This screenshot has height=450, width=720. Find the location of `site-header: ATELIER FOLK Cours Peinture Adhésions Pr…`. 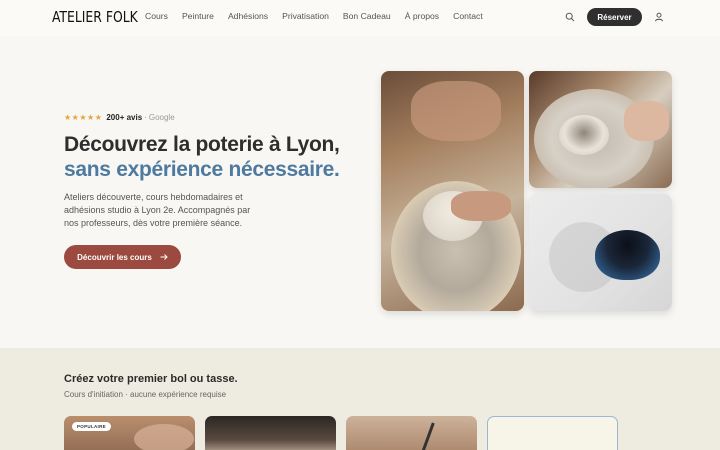

site-header: ATELIER FOLK Cours Peinture Adhésions Pr… is located at coordinates (360, 18).